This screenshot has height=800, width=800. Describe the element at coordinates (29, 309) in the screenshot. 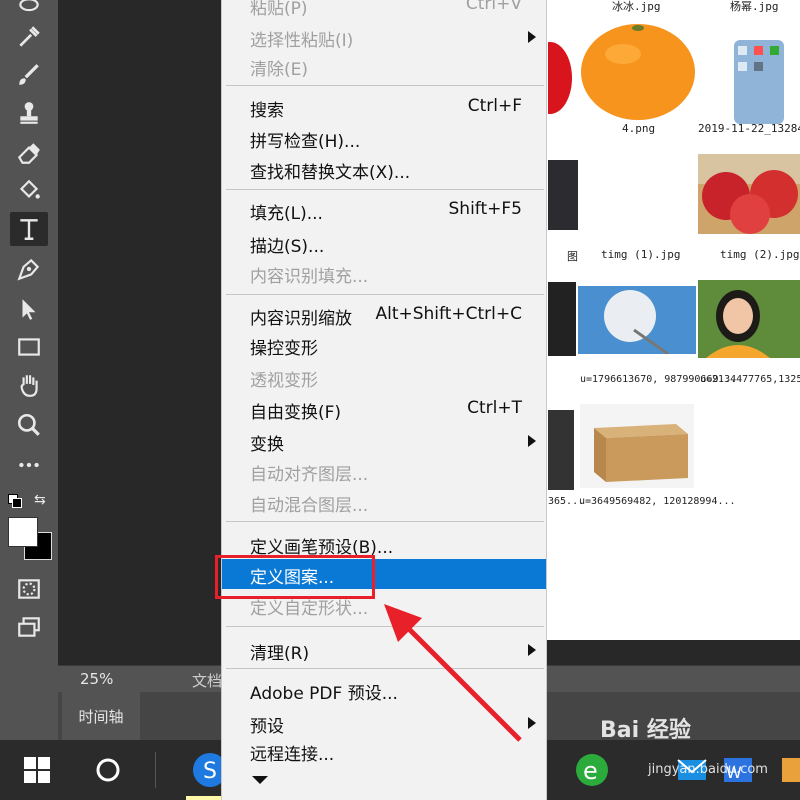

I see `selection-arrow-icon` at that location.